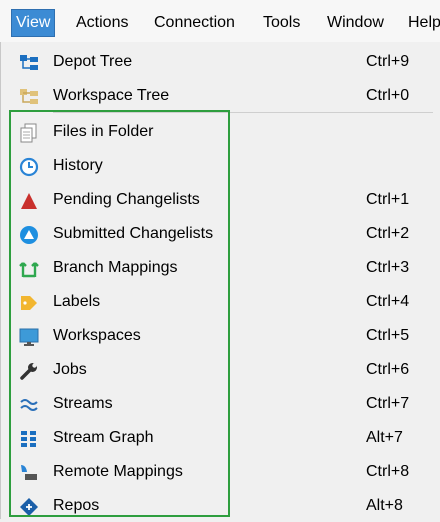 This screenshot has height=522, width=440. Describe the element at coordinates (388, 335) in the screenshot. I see `menu-item-shortcut: Ctrl+5` at that location.